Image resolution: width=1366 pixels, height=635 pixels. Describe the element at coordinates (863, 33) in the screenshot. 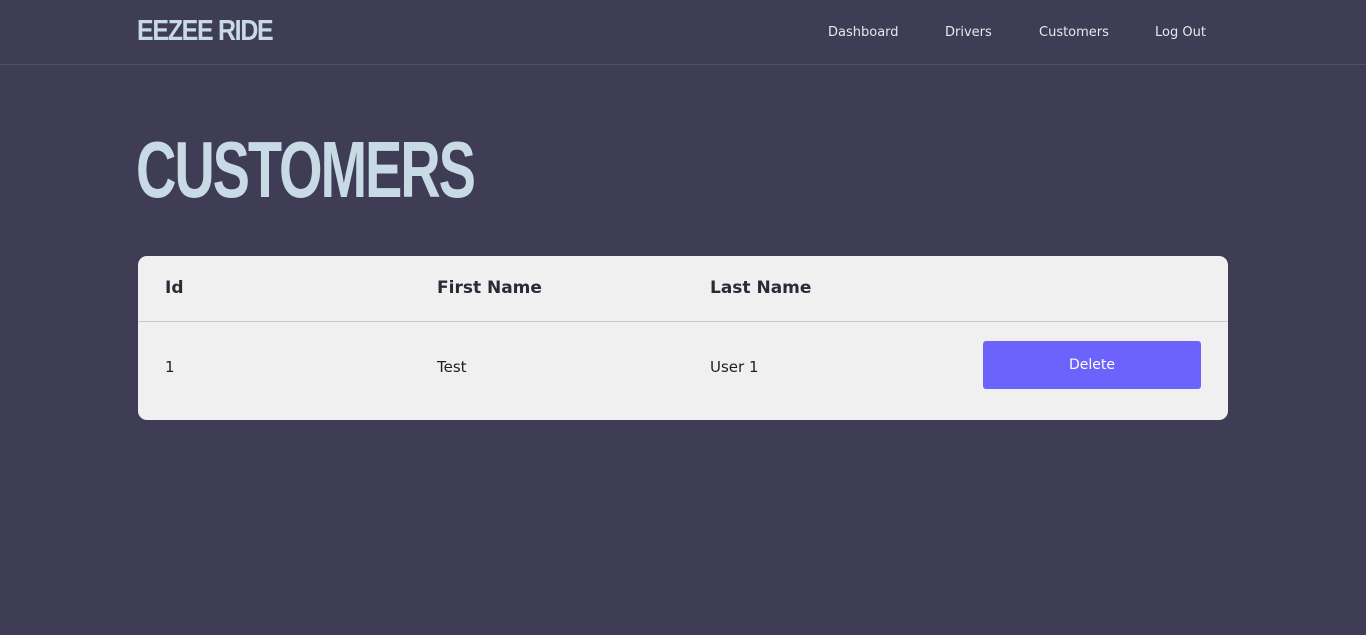

I see `nav-link-dashboard: Dashboard` at that location.